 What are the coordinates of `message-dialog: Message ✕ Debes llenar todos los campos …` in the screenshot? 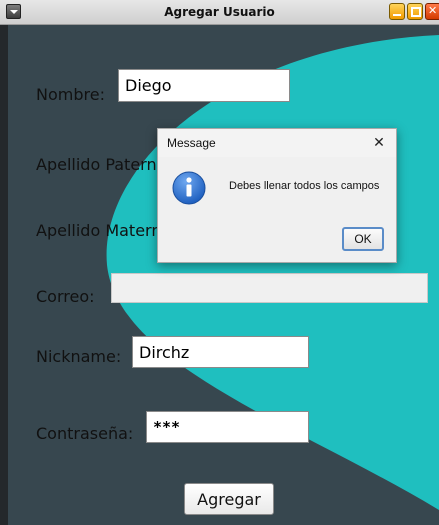 It's located at (277, 195).